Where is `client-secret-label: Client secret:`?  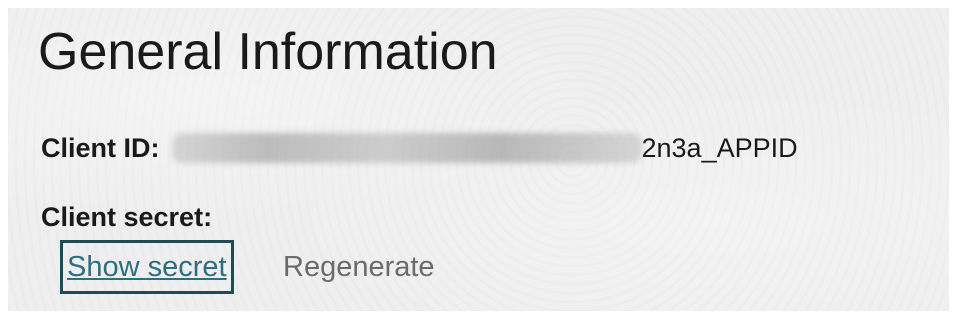 client-secret-label: Client secret: is located at coordinates (127, 217).